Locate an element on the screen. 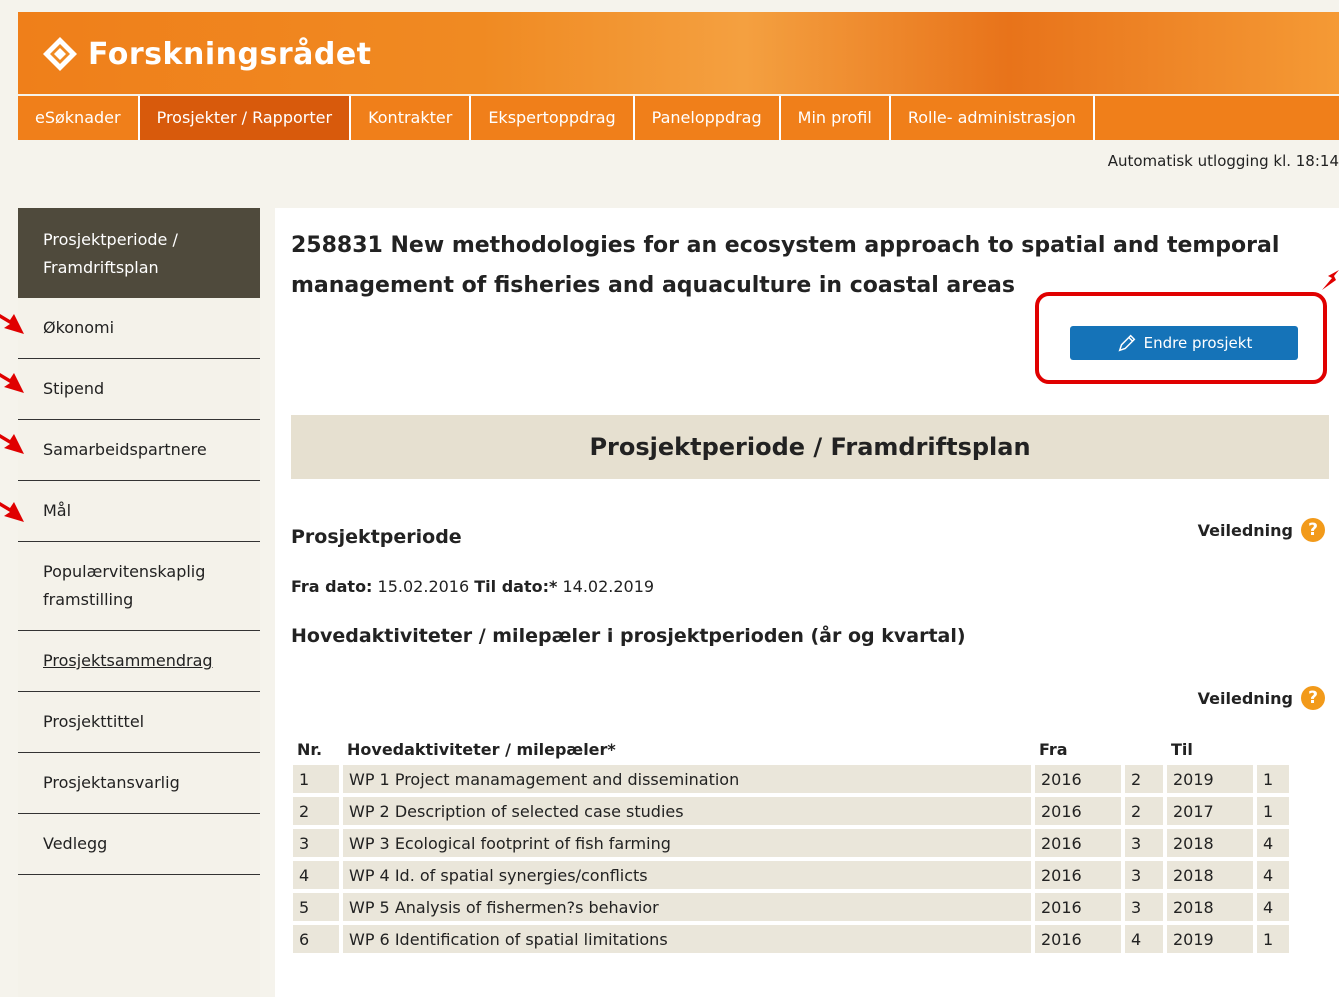 The width and height of the screenshot is (1339, 997). from-date-value: 15.02.2016 is located at coordinates (423, 586).